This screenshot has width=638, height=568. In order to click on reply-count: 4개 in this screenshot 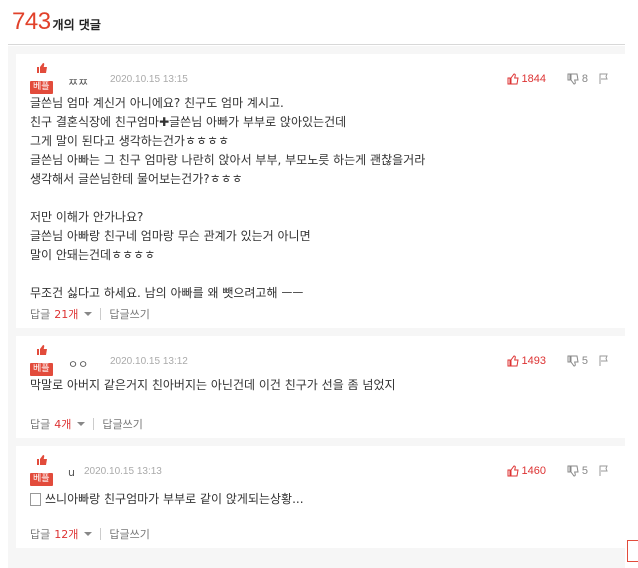, I will do `click(63, 424)`.